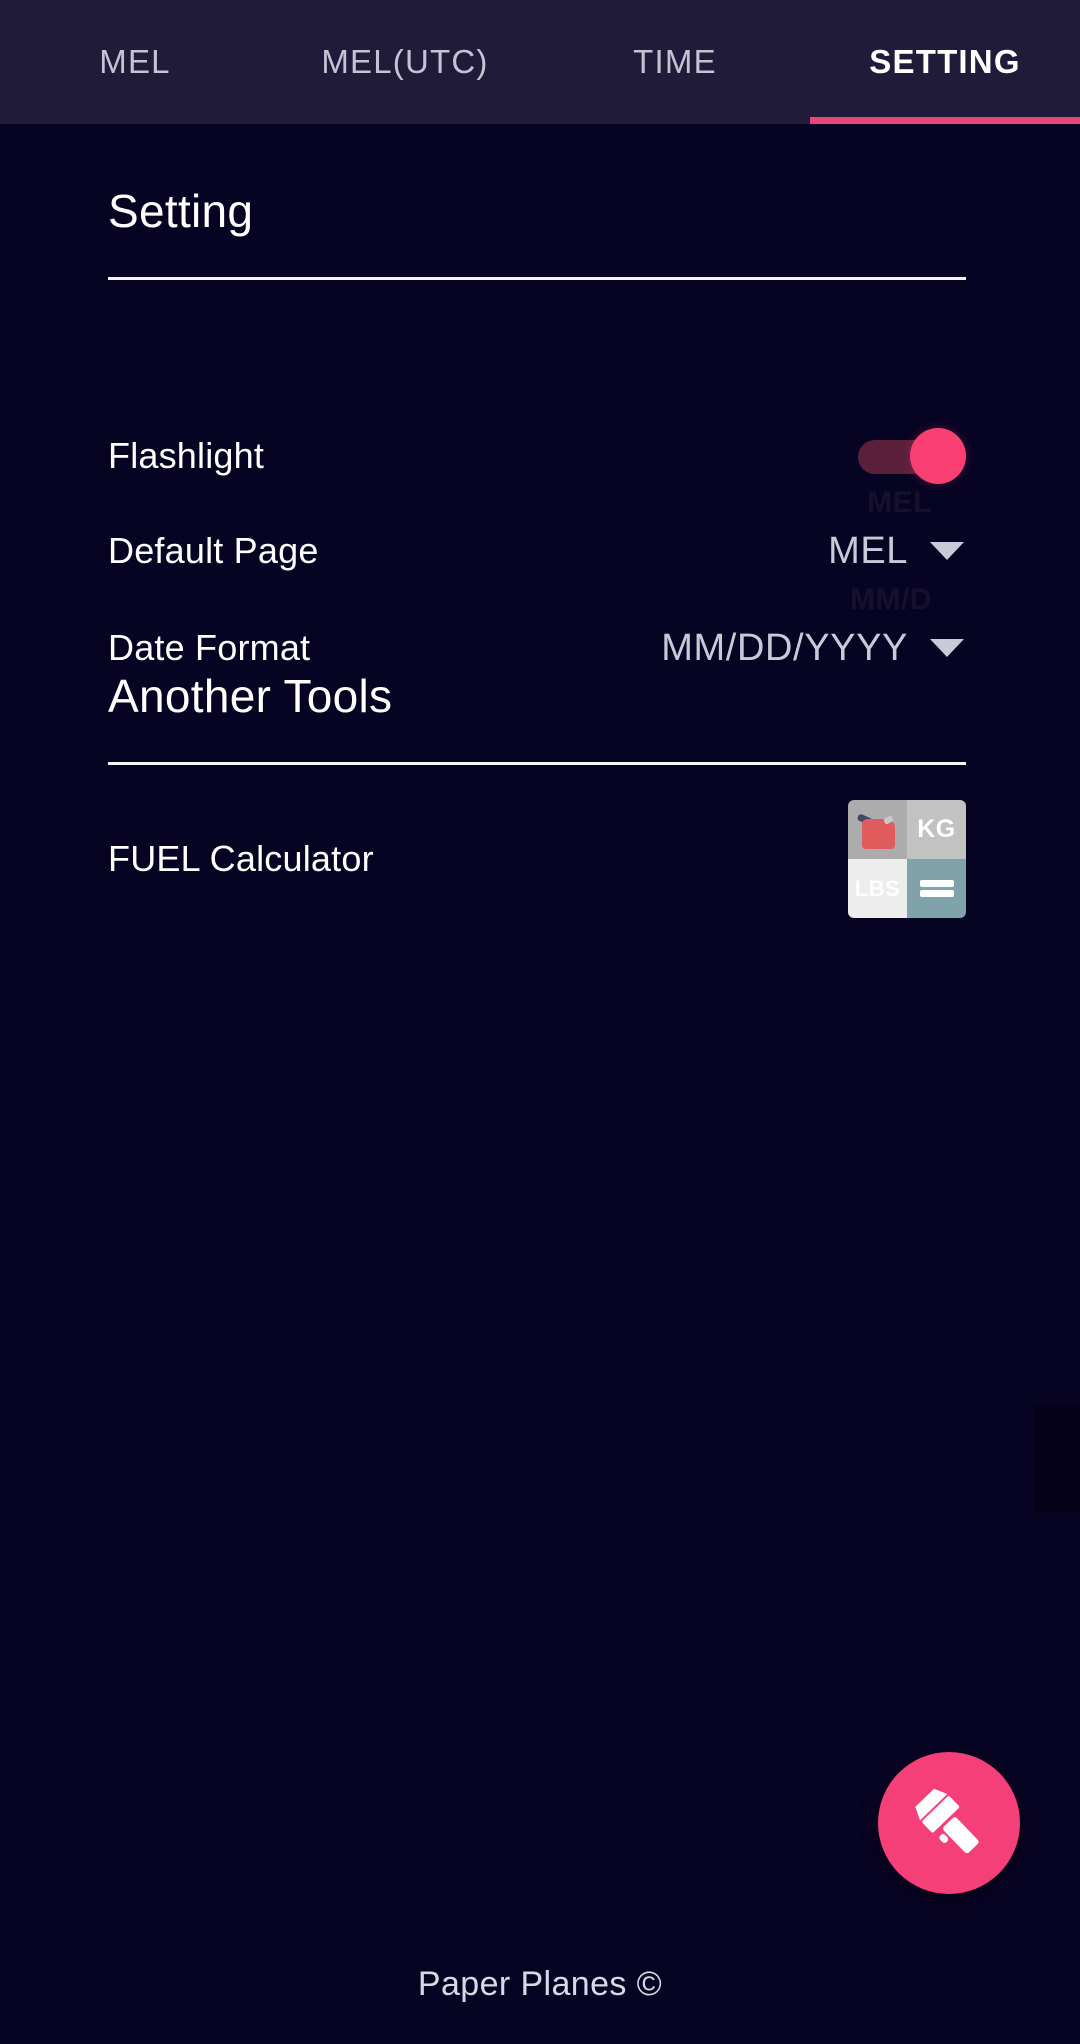  What do you see at coordinates (181, 211) in the screenshot?
I see `setting-section-title: Setting` at bounding box center [181, 211].